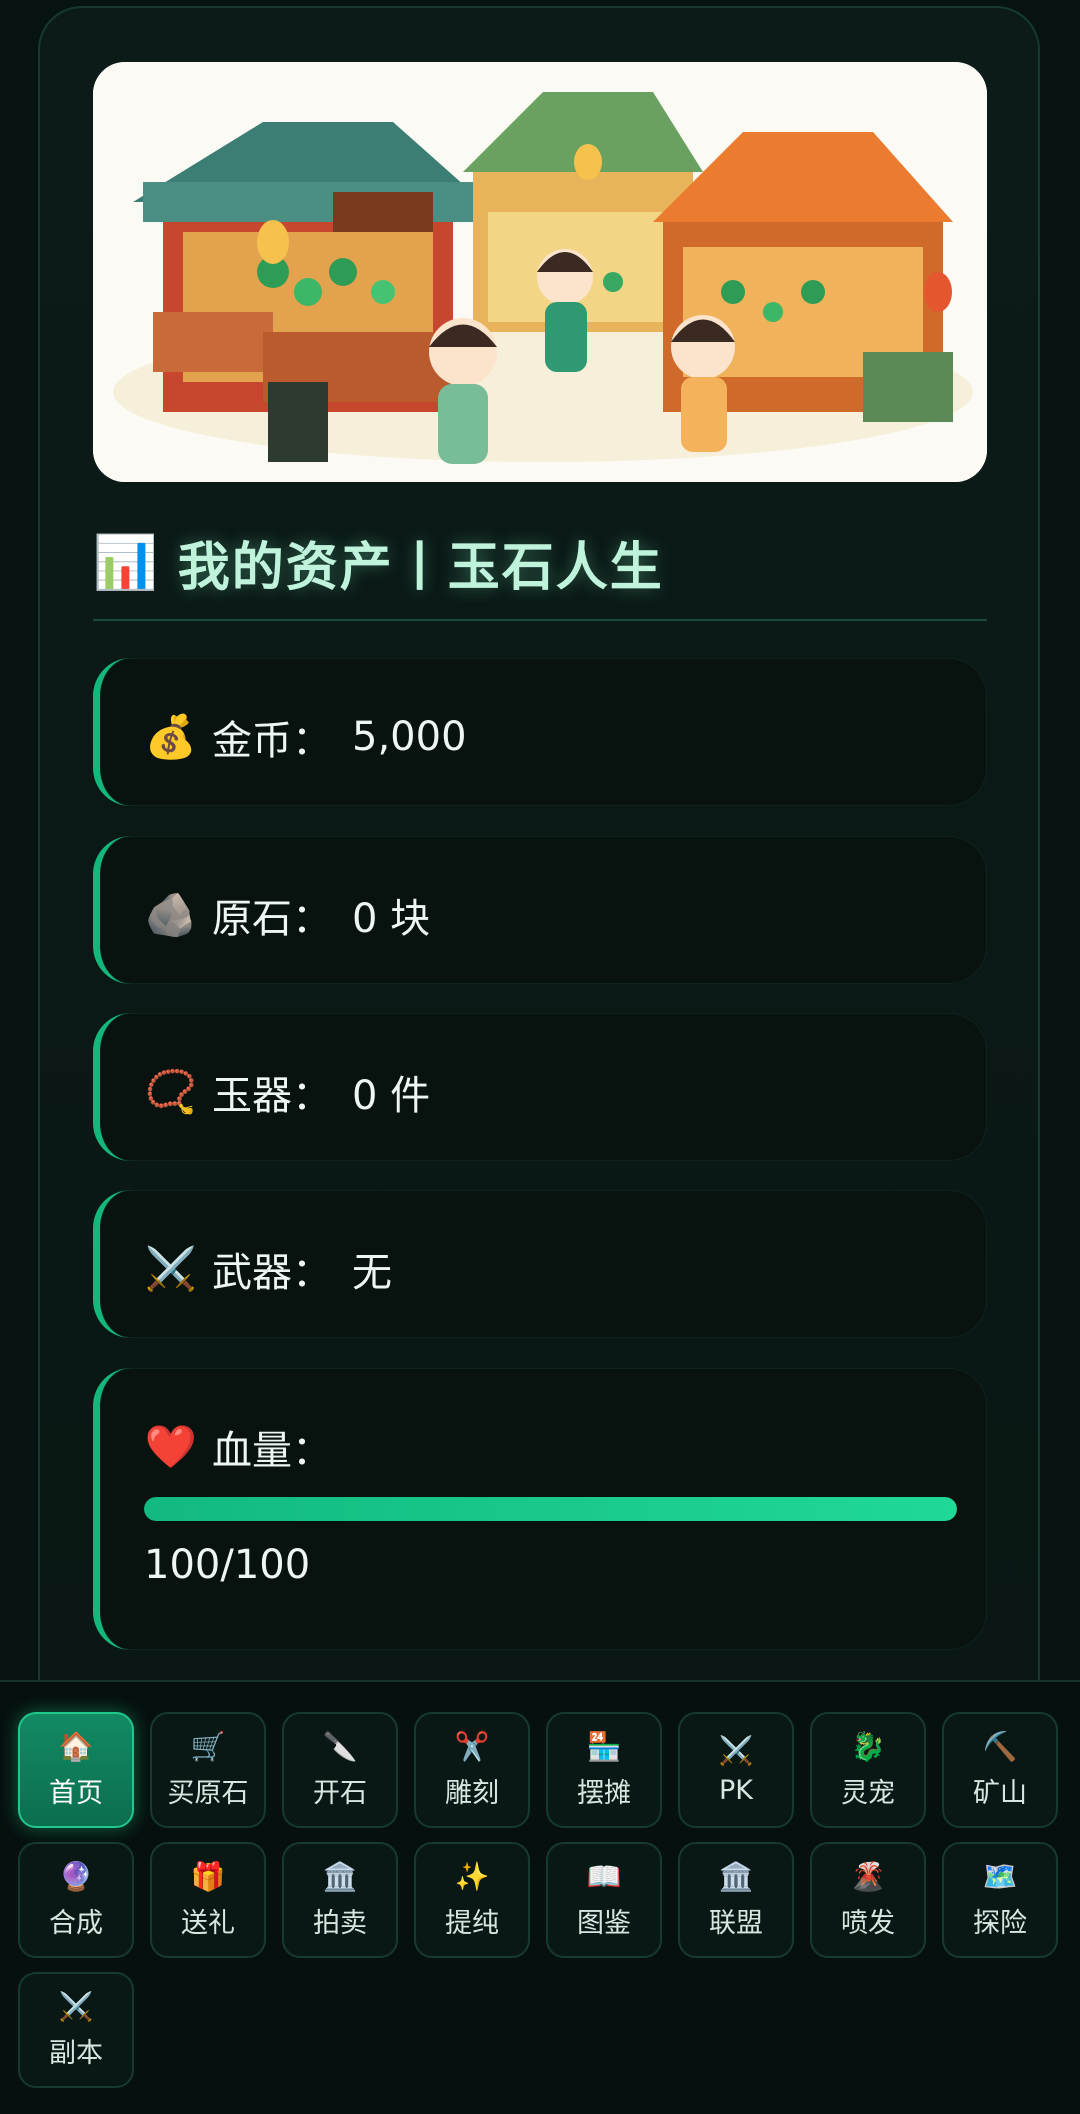 The height and width of the screenshot is (2114, 1080). Describe the element at coordinates (472, 1770) in the screenshot. I see `nav-carve-button: ✂️ 雕刻` at that location.